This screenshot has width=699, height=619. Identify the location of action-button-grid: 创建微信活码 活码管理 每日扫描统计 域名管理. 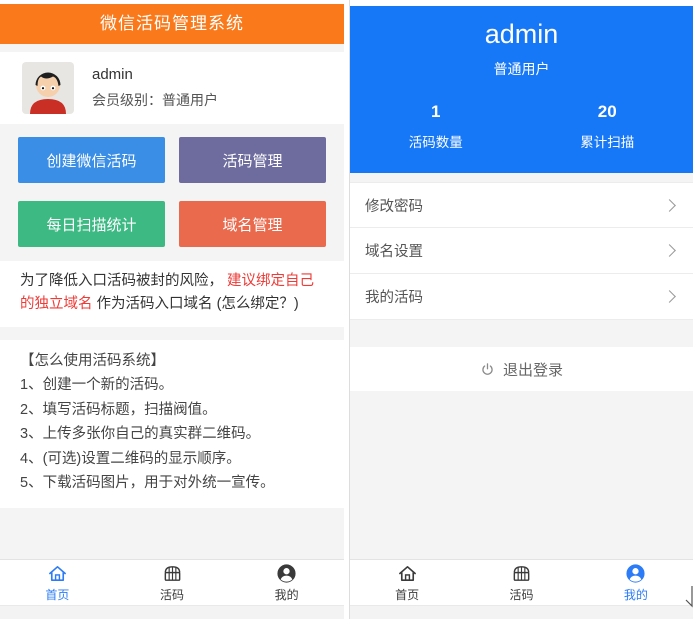
(172, 191).